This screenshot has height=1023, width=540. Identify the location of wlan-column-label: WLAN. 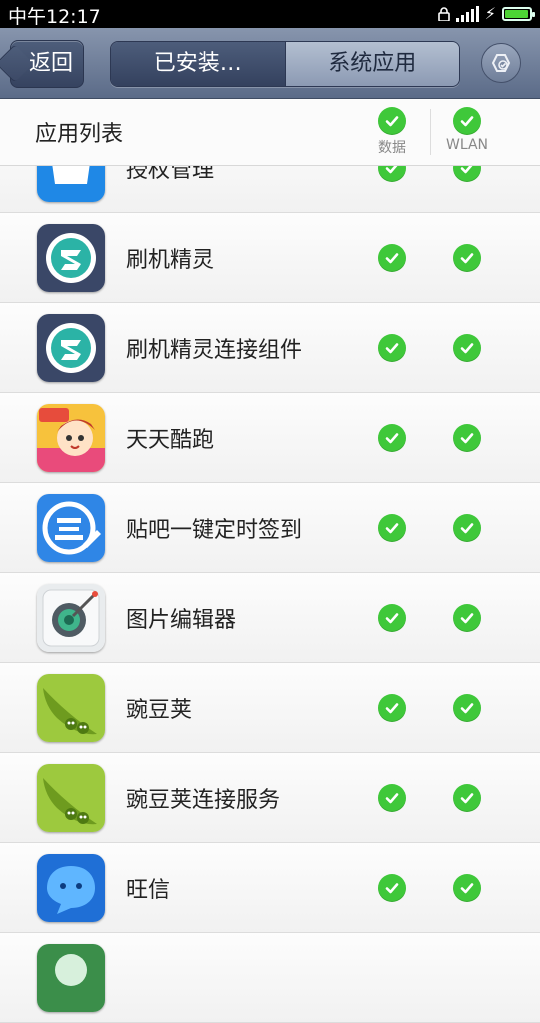
(466, 145).